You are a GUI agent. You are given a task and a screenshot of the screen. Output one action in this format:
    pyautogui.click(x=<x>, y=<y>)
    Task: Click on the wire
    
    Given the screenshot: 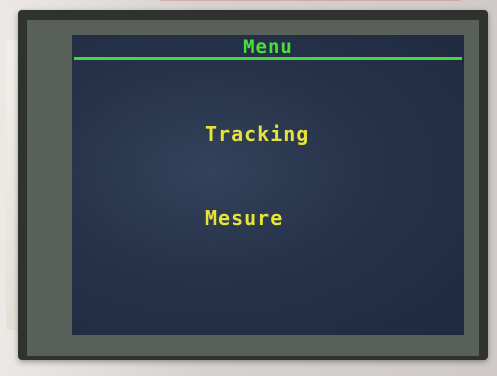 What is the action you would take?
    pyautogui.click(x=310, y=3)
    